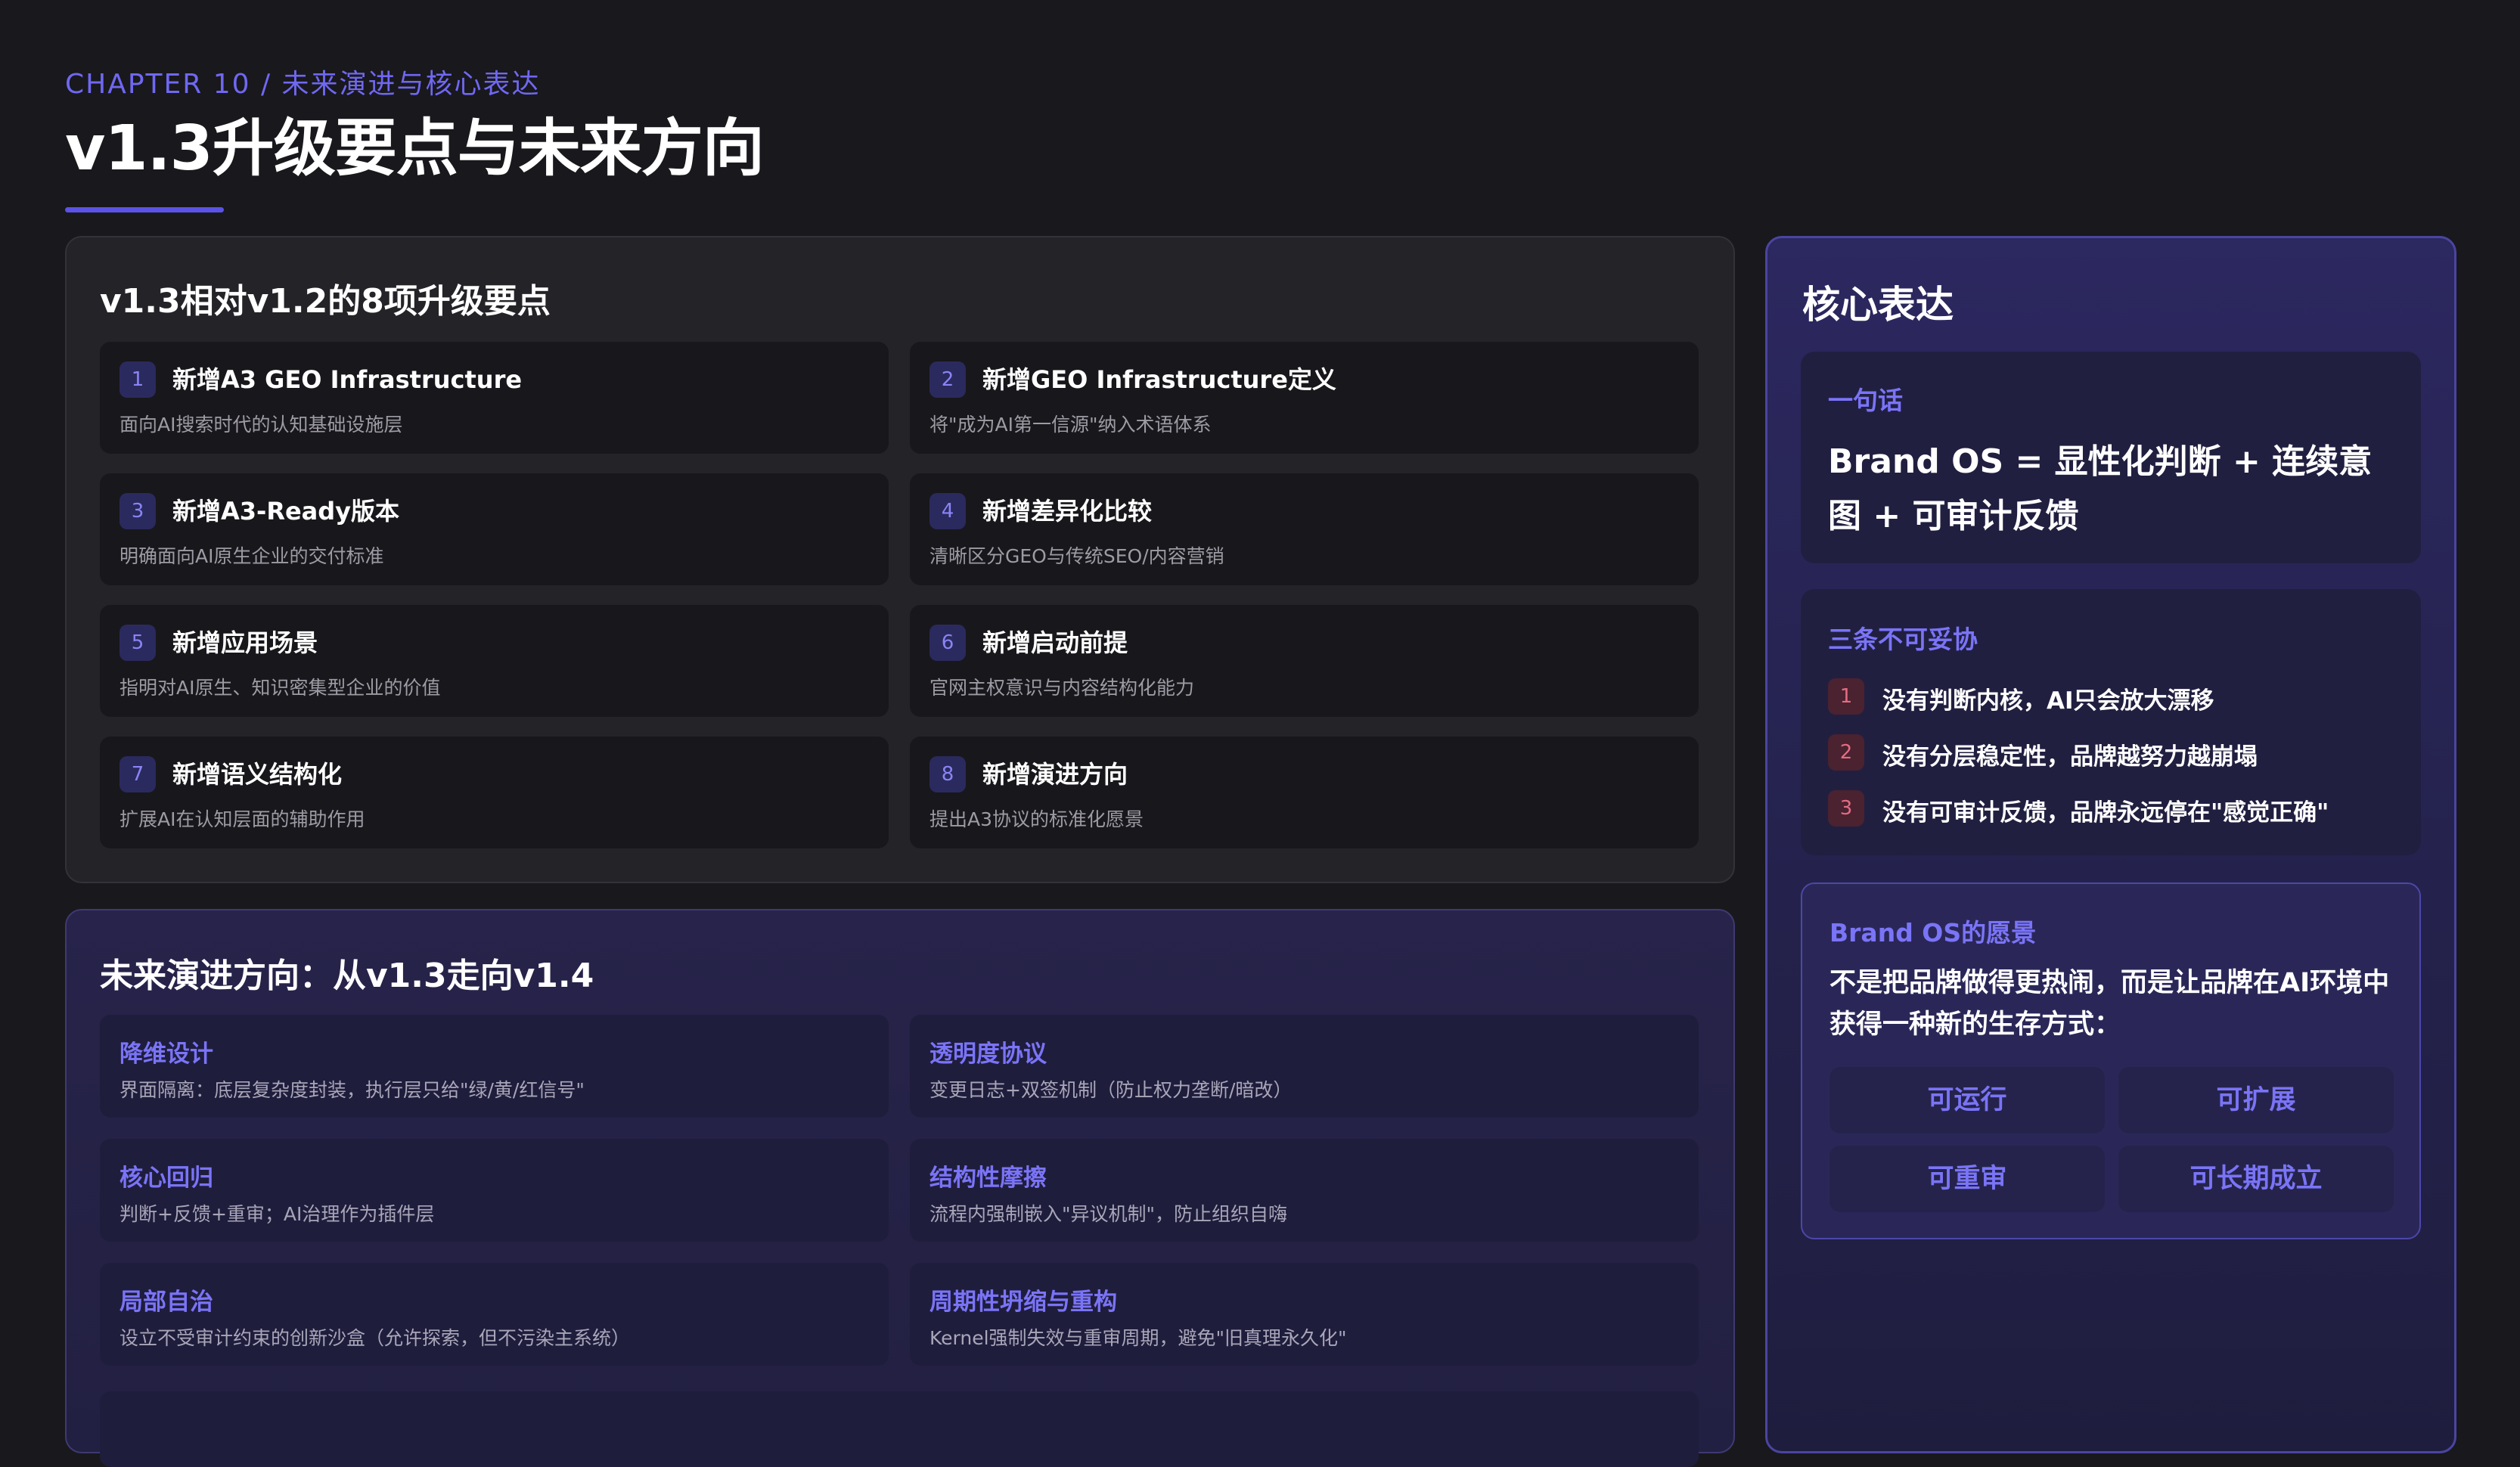 This screenshot has height=1467, width=2520. Describe the element at coordinates (166, 1302) in the screenshot. I see `future-item-title: 局部自治` at that location.